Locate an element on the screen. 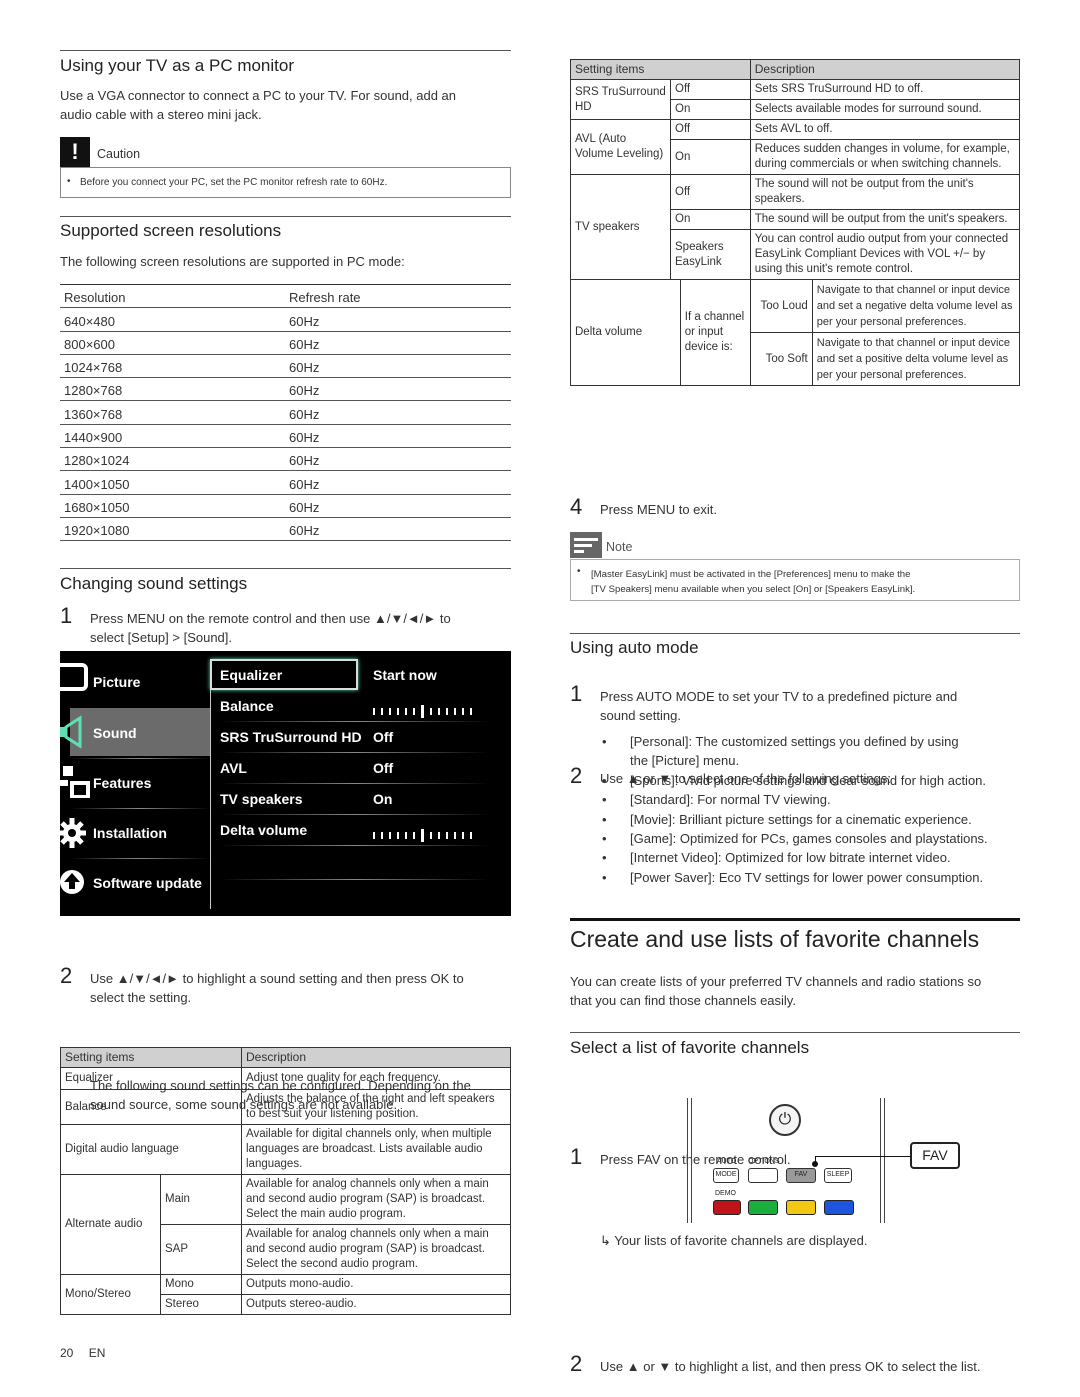  resolution-cell: 1024×768 is located at coordinates (172, 366).